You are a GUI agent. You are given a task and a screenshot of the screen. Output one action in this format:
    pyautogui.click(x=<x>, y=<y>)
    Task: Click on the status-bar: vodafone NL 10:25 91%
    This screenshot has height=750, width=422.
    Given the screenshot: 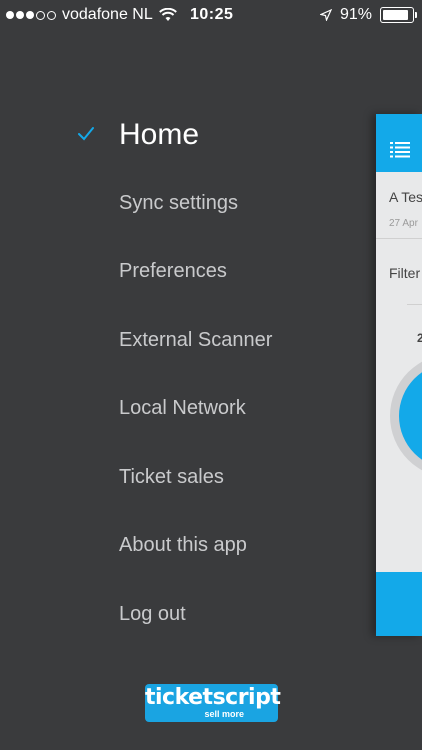 What is the action you would take?
    pyautogui.click(x=211, y=15)
    